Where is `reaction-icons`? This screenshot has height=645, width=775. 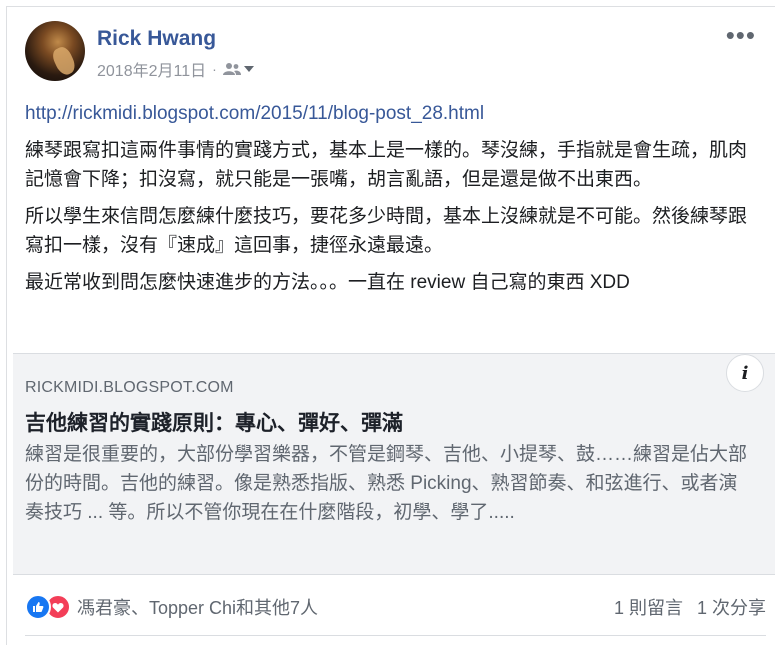 reaction-icons is located at coordinates (48, 607).